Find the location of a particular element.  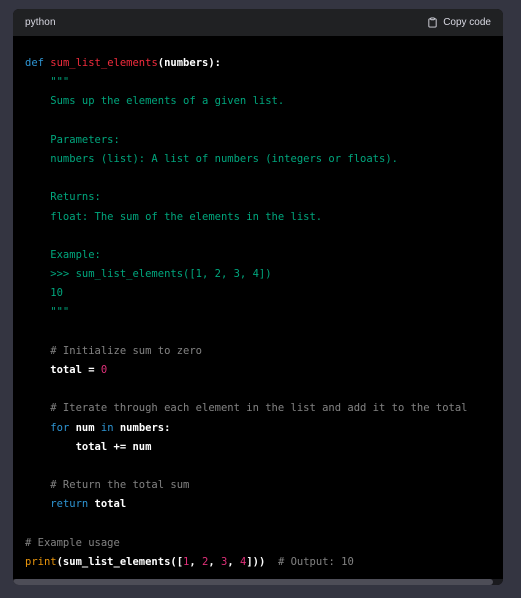

code-token: num is located at coordinates (85, 427).